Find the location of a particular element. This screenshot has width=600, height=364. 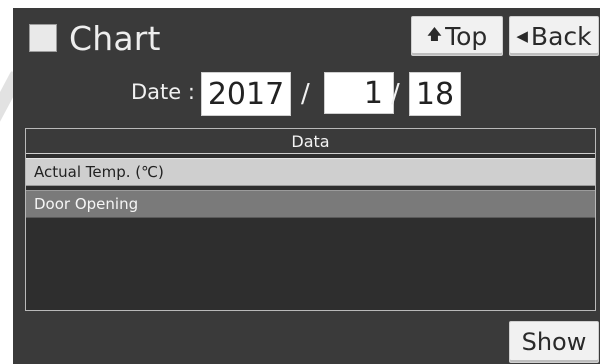

back-button-label: Back is located at coordinates (561, 36).